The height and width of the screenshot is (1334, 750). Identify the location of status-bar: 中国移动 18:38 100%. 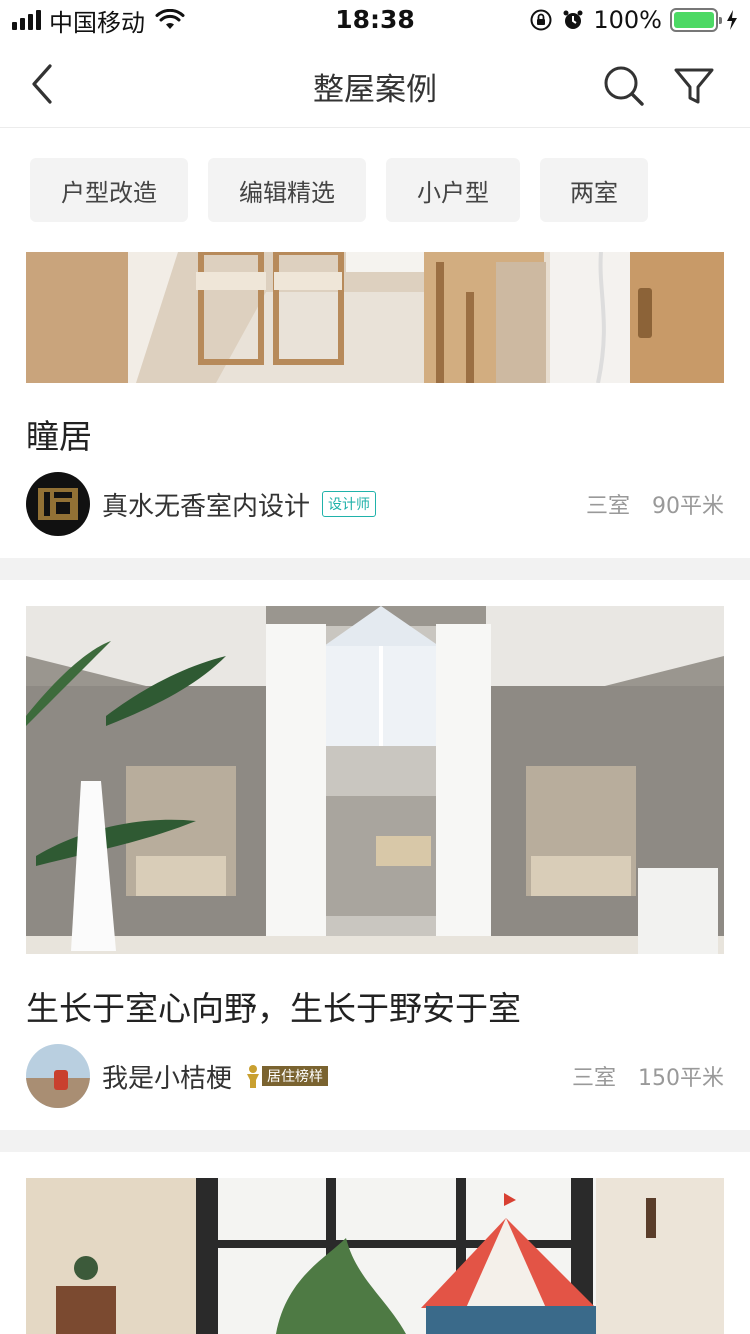
(375, 20).